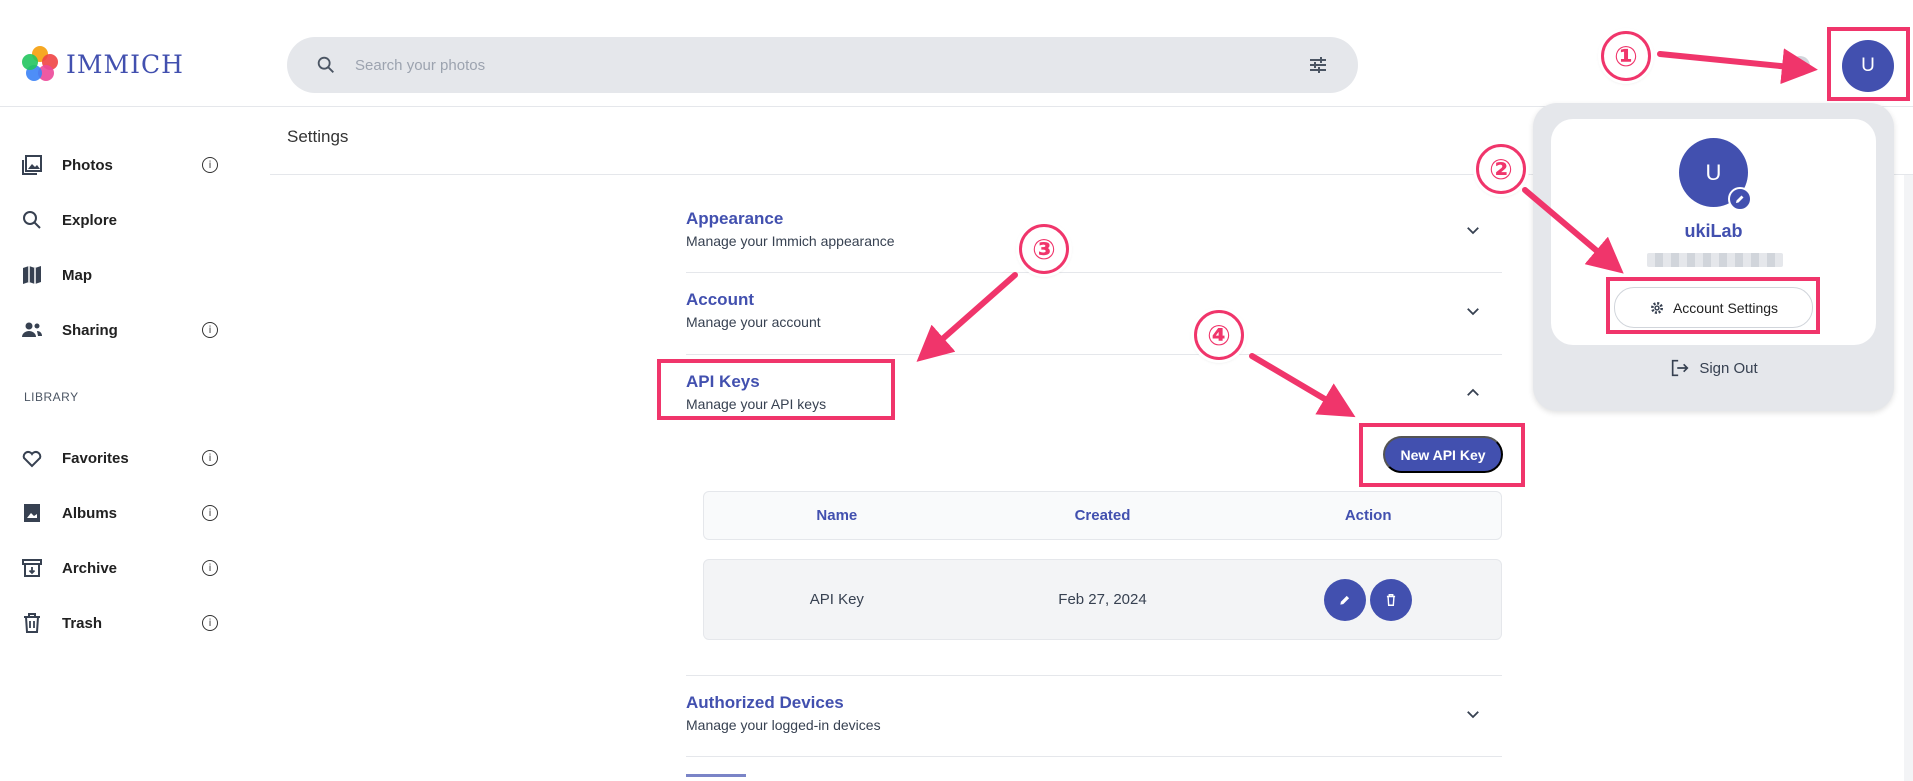  What do you see at coordinates (1044, 249) in the screenshot?
I see `step-badge-3: ③` at bounding box center [1044, 249].